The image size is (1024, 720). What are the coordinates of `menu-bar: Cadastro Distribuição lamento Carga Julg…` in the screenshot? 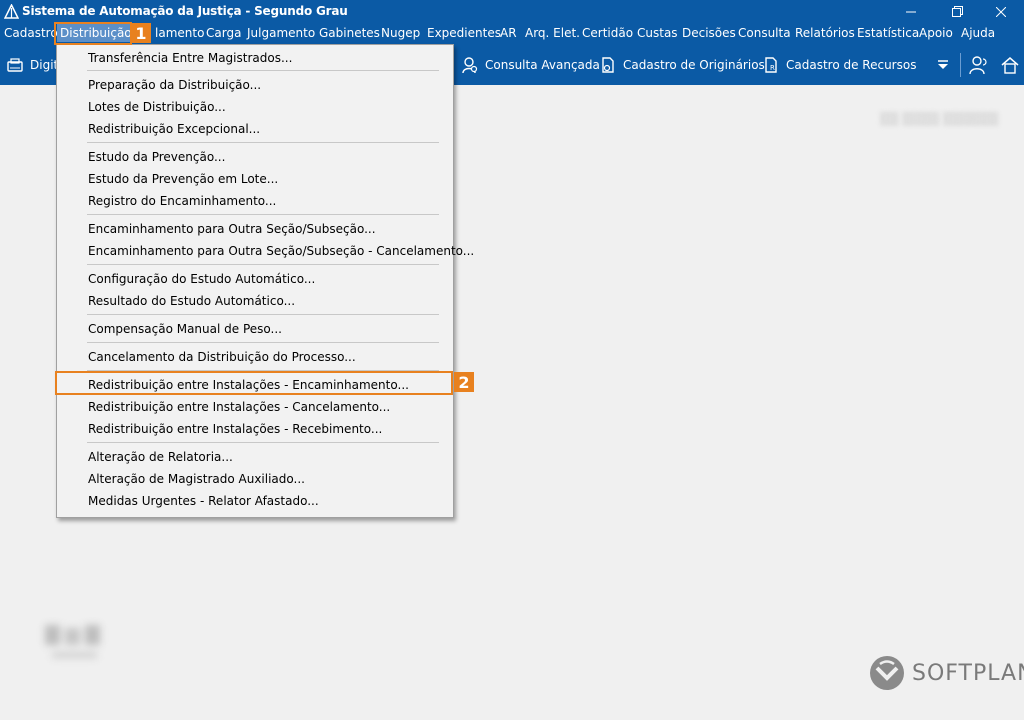 It's located at (512, 34).